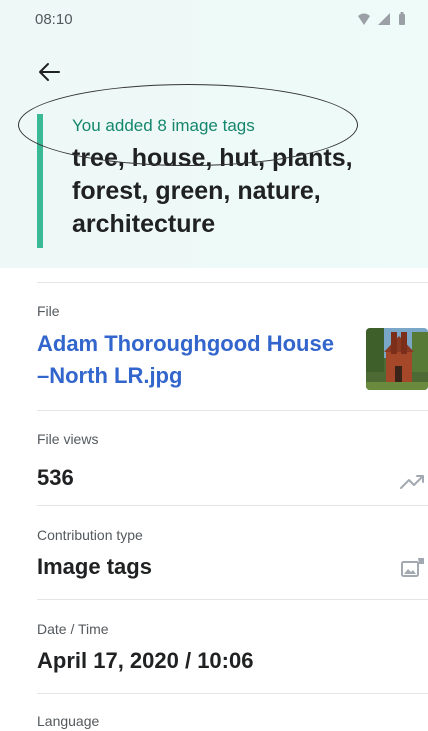 The width and height of the screenshot is (428, 731). I want to click on datetime-label: Date / Time, so click(73, 629).